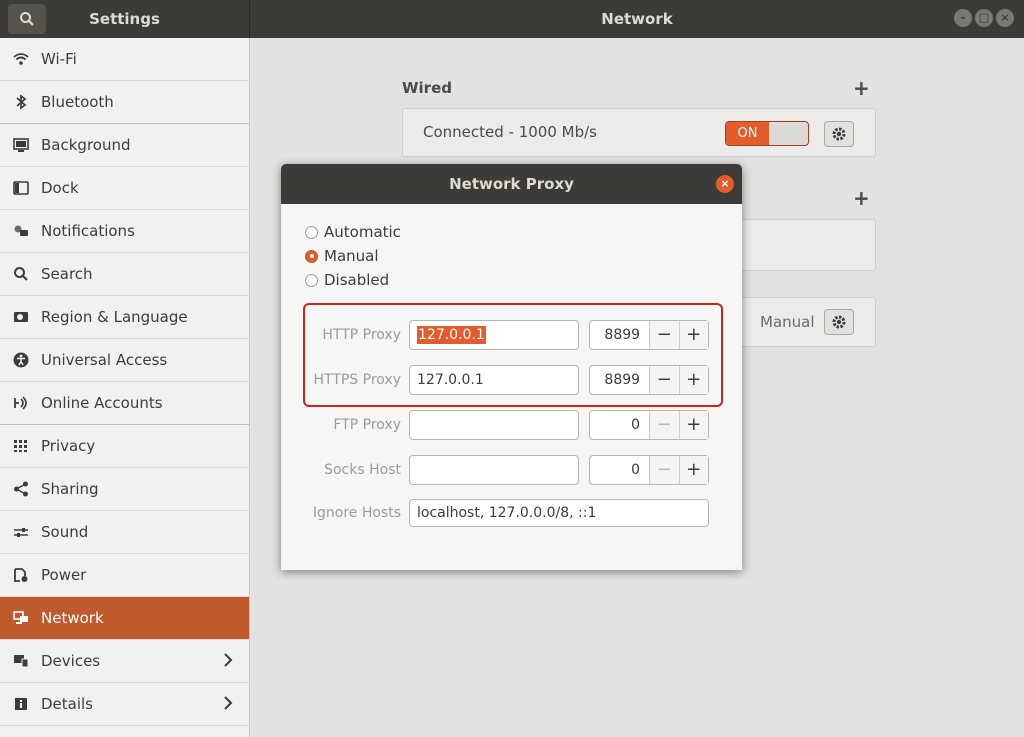 Image resolution: width=1024 pixels, height=737 pixels. Describe the element at coordinates (21, 446) in the screenshot. I see `privacy-icon` at that location.